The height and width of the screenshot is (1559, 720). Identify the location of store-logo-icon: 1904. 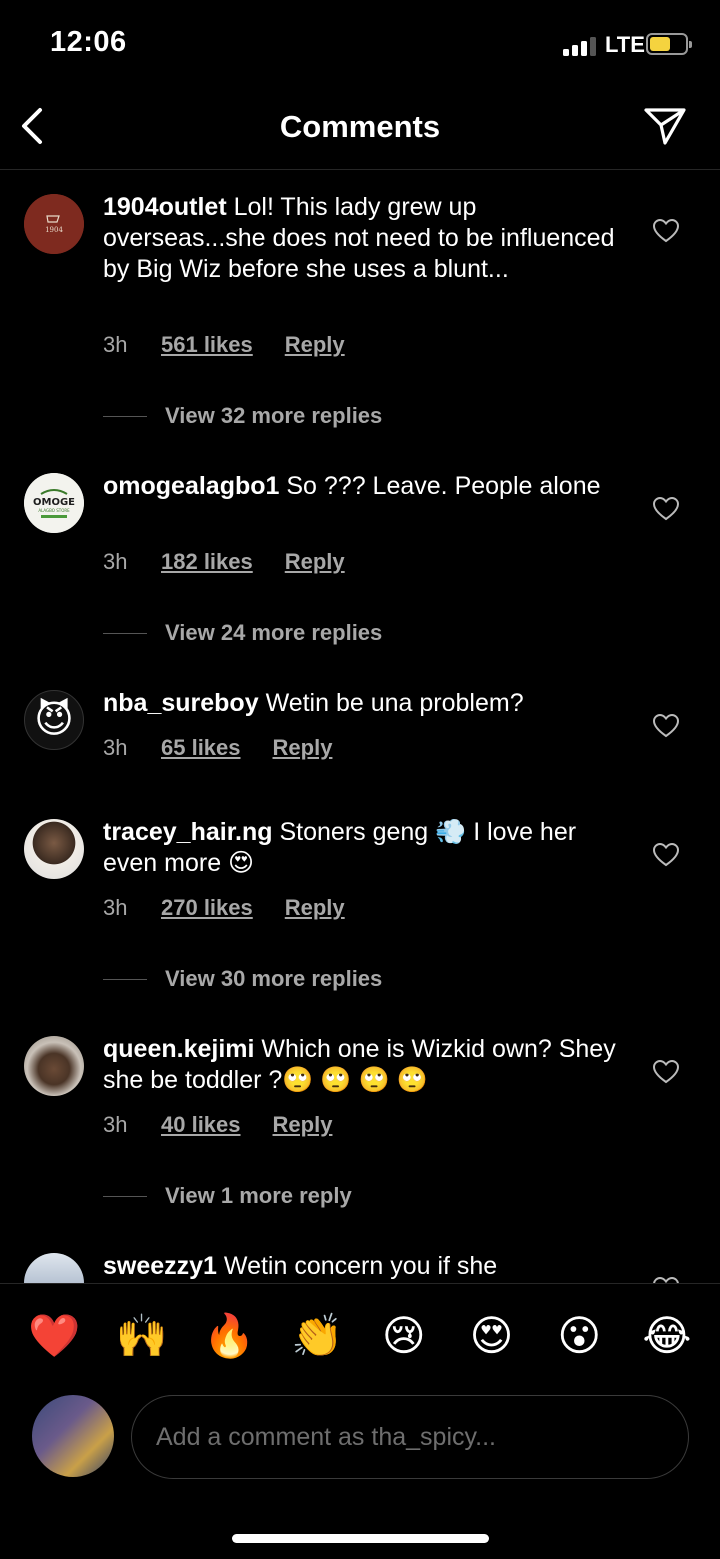
(54, 224).